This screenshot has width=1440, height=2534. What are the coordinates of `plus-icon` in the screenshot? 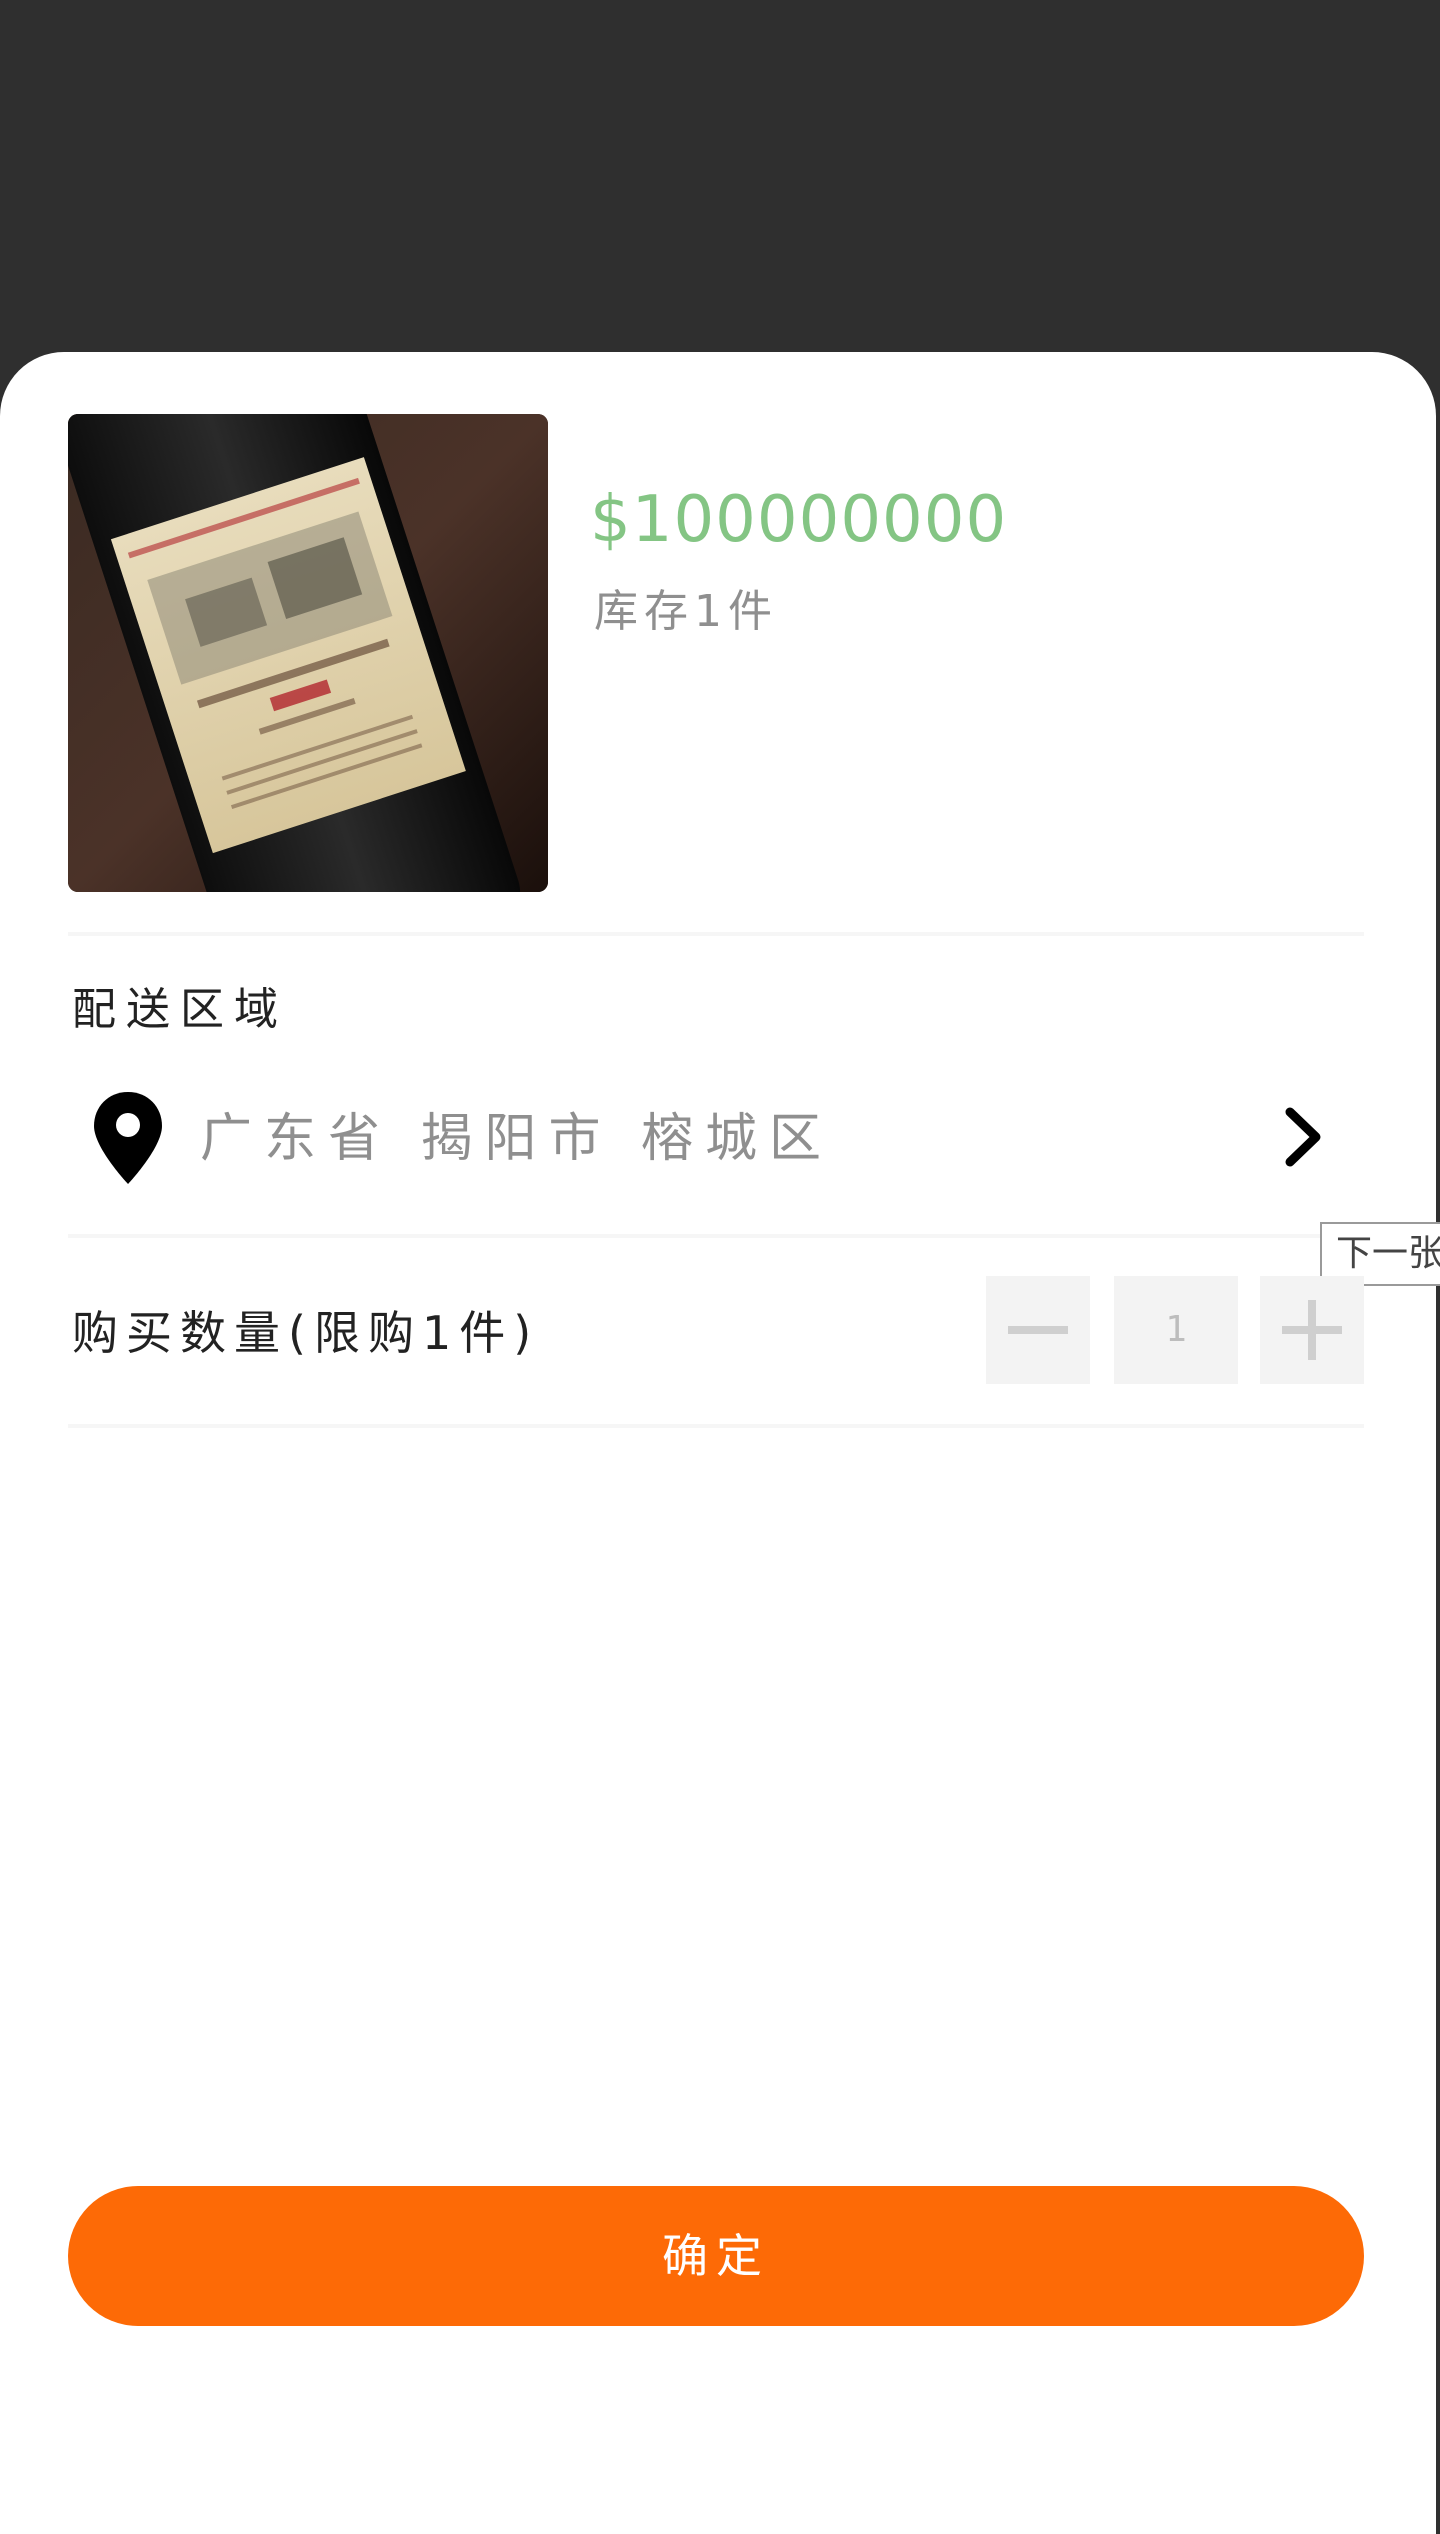 It's located at (1312, 1330).